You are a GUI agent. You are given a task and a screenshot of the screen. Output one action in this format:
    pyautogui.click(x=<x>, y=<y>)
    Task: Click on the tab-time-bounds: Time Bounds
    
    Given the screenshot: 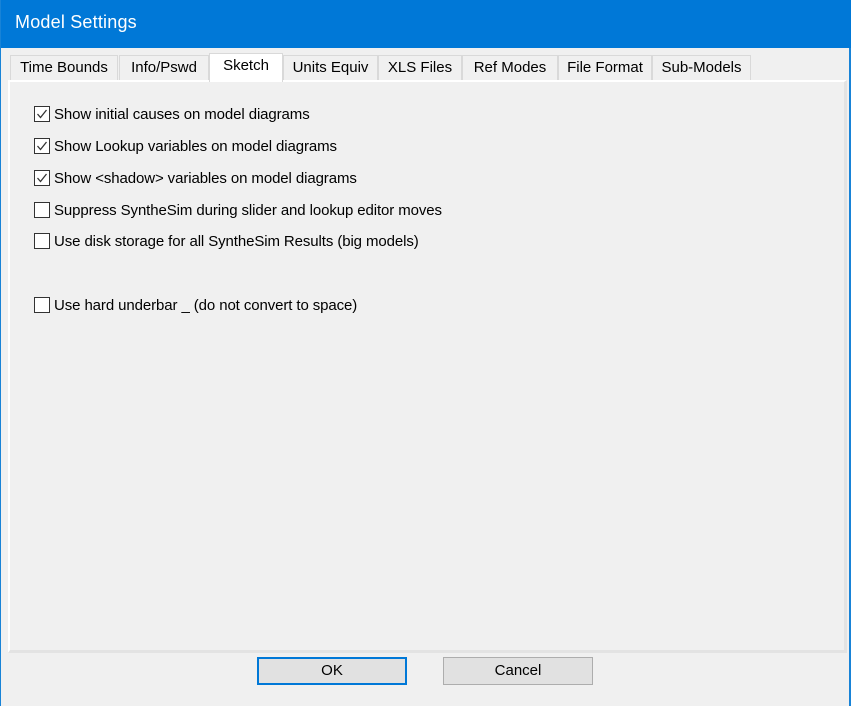 What is the action you would take?
    pyautogui.click(x=64, y=68)
    